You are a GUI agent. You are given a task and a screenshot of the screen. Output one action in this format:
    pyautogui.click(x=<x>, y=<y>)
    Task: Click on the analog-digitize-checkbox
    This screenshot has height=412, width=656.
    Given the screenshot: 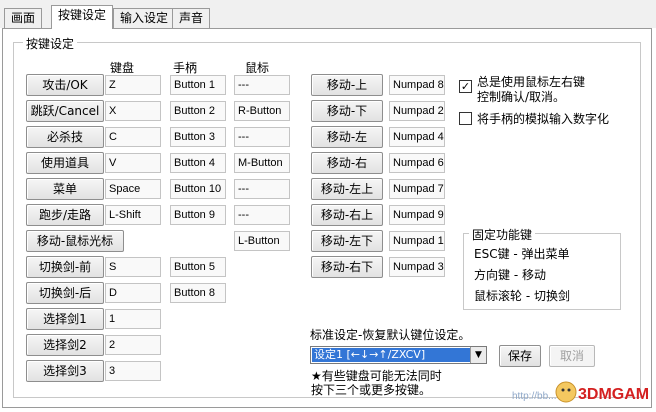 What is the action you would take?
    pyautogui.click(x=465, y=118)
    